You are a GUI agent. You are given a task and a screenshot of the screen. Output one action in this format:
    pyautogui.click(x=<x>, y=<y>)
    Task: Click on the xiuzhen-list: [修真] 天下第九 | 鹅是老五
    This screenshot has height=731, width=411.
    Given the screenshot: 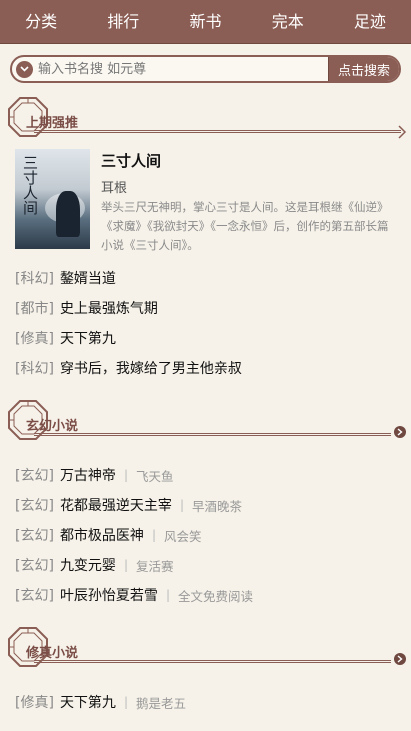 What is the action you would take?
    pyautogui.click(x=205, y=701)
    